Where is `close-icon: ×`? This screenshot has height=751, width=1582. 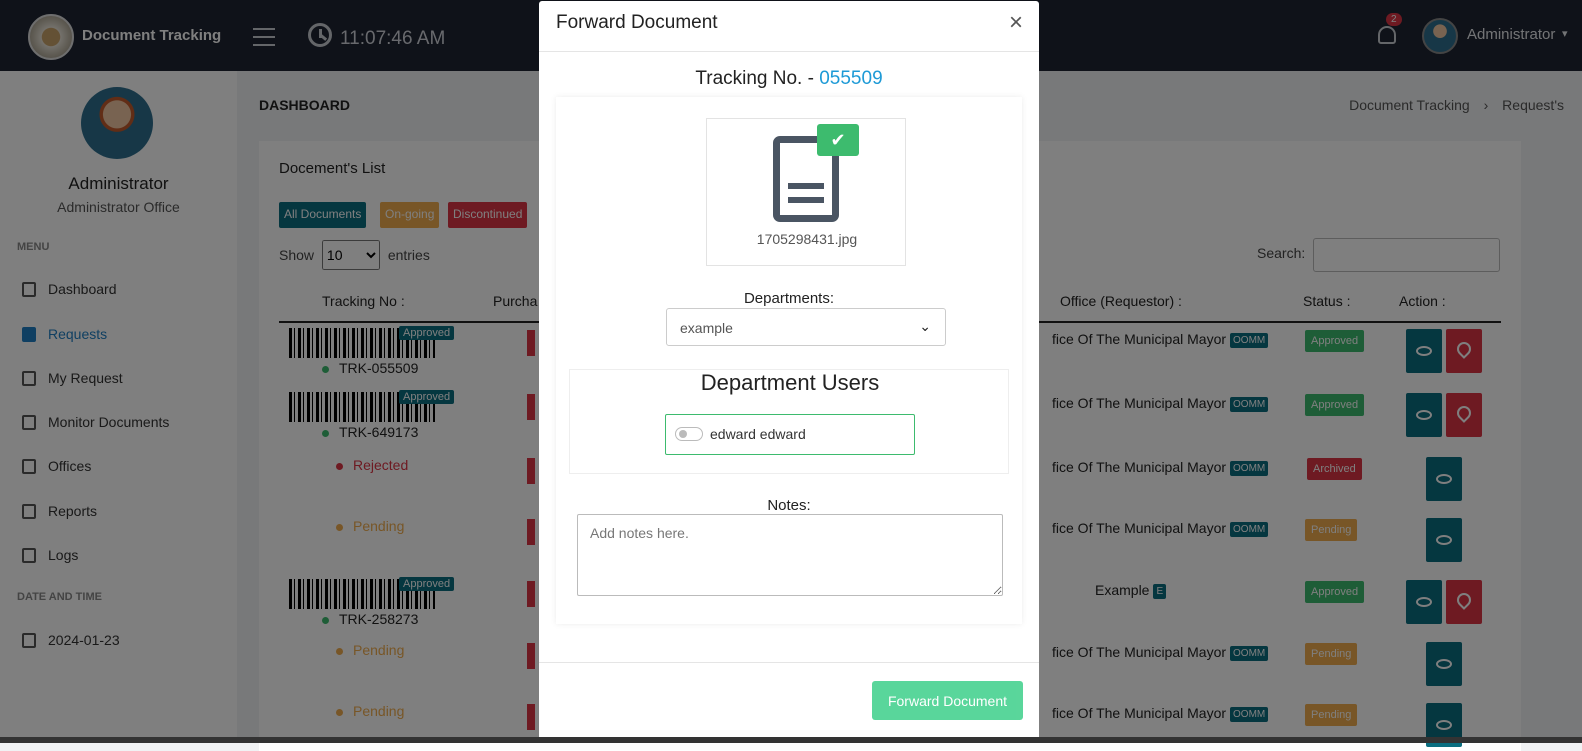 close-icon: × is located at coordinates (1016, 23).